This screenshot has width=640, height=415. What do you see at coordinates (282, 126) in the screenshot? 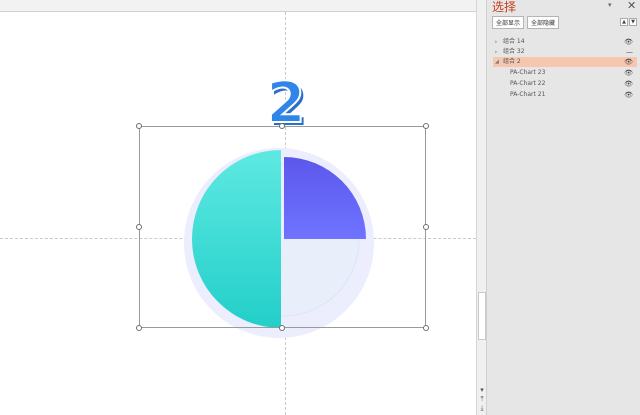
I see `resize-handle-top` at bounding box center [282, 126].